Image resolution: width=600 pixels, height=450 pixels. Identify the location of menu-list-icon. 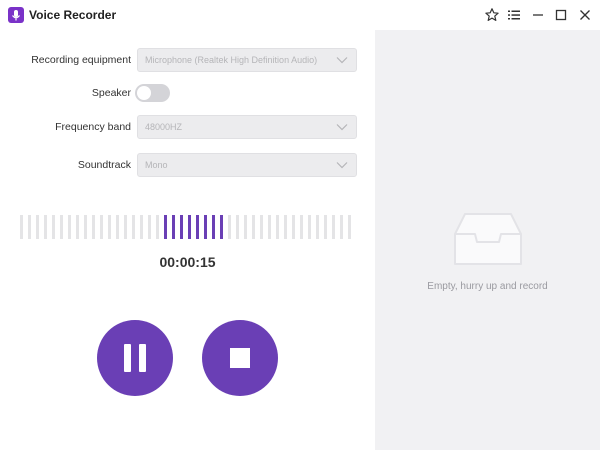
(514, 15).